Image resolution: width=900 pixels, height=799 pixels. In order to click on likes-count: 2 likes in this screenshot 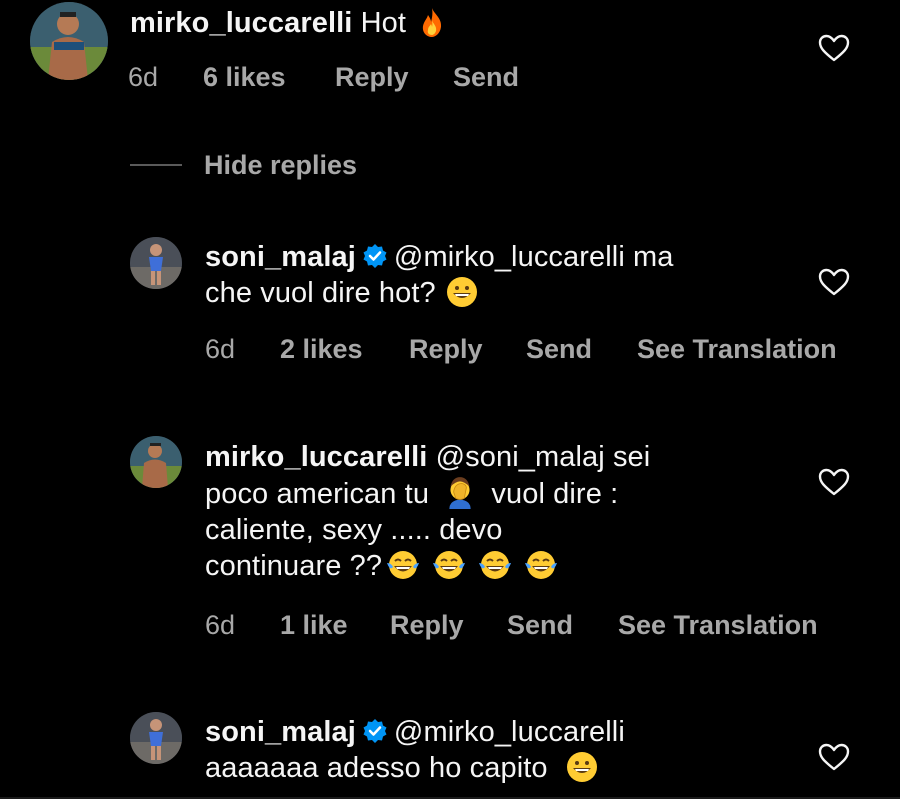, I will do `click(344, 349)`.